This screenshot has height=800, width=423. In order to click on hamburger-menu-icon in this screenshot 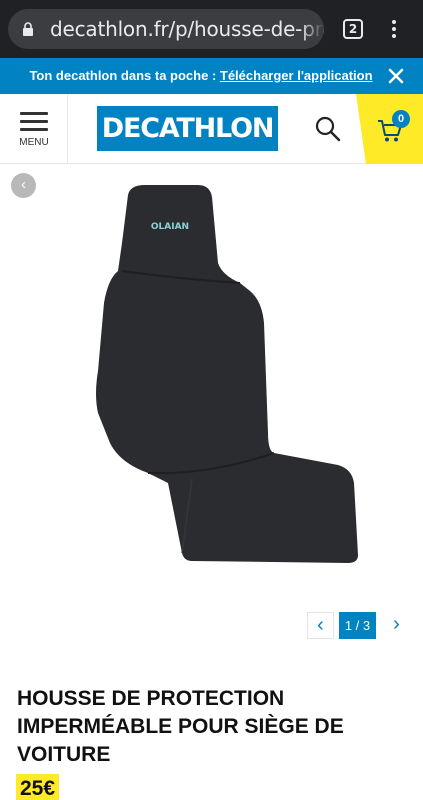, I will do `click(34, 122)`.